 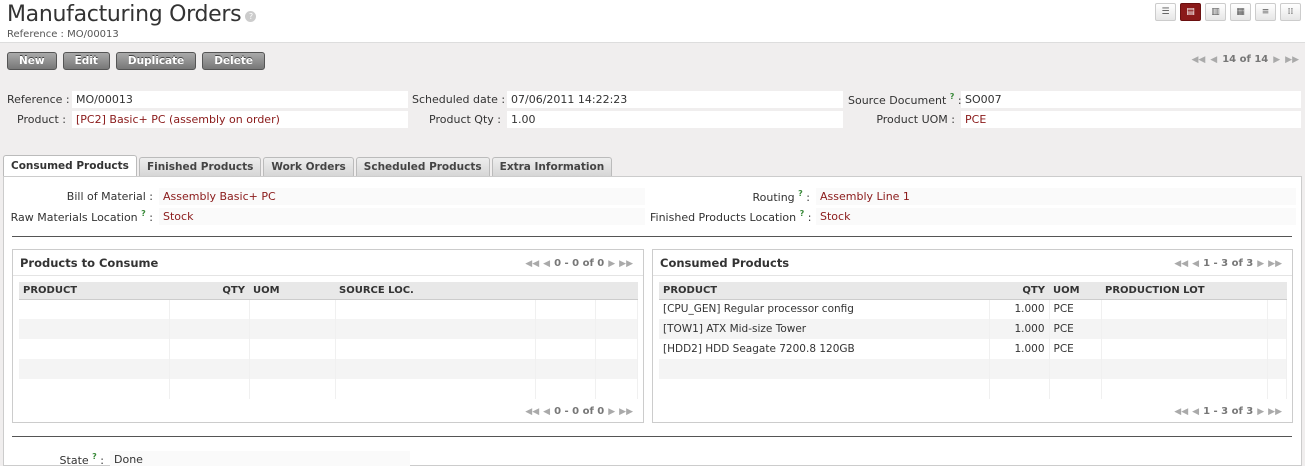 What do you see at coordinates (1228, 12) in the screenshot?
I see `view-switcher: ☰ ▤ ▥ ▦ ≡ ⁞⁞` at bounding box center [1228, 12].